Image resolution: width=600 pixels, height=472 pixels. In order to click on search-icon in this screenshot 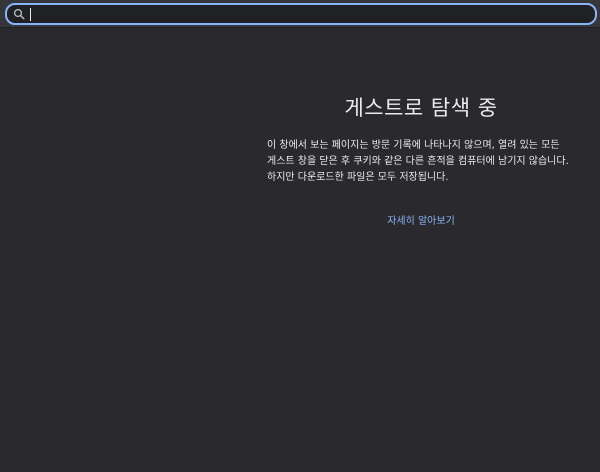, I will do `click(19, 14)`.